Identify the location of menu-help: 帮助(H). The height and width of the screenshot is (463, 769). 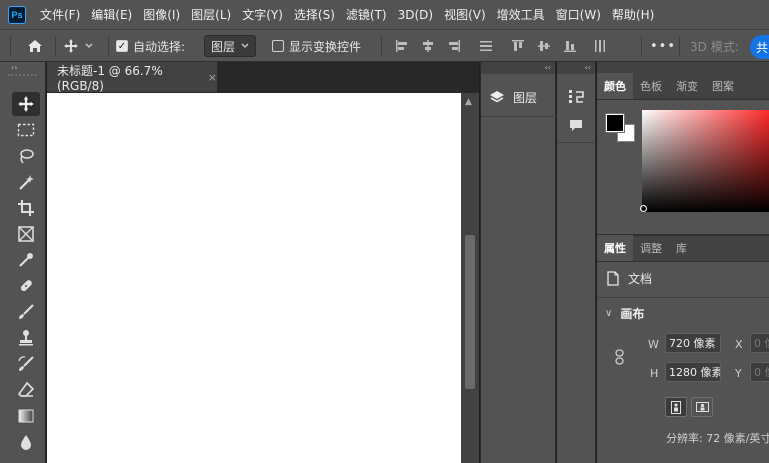
(633, 14).